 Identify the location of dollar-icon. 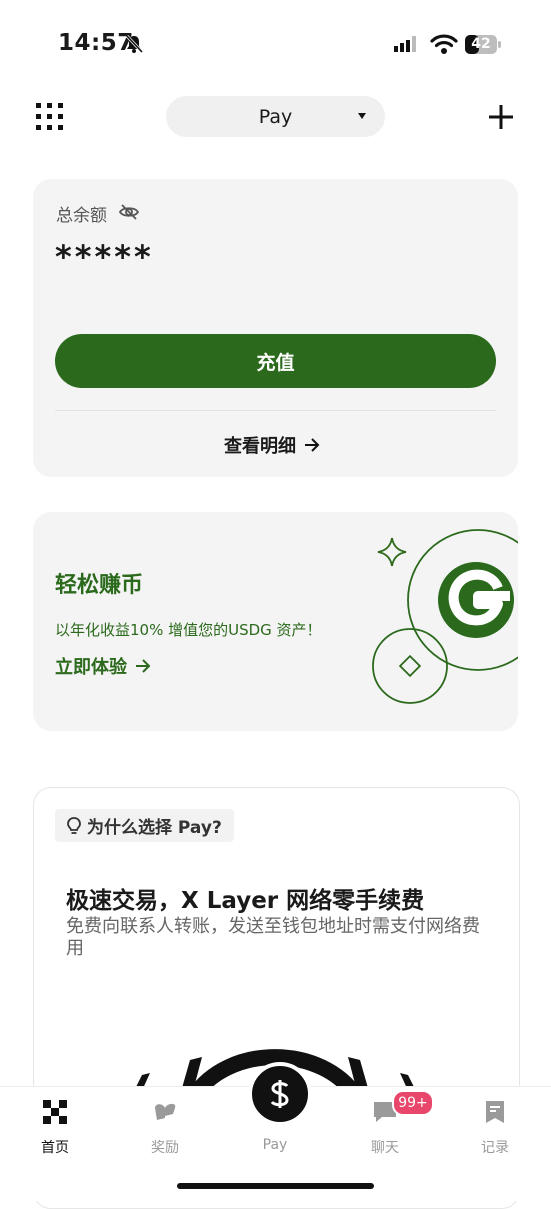
(279, 1094).